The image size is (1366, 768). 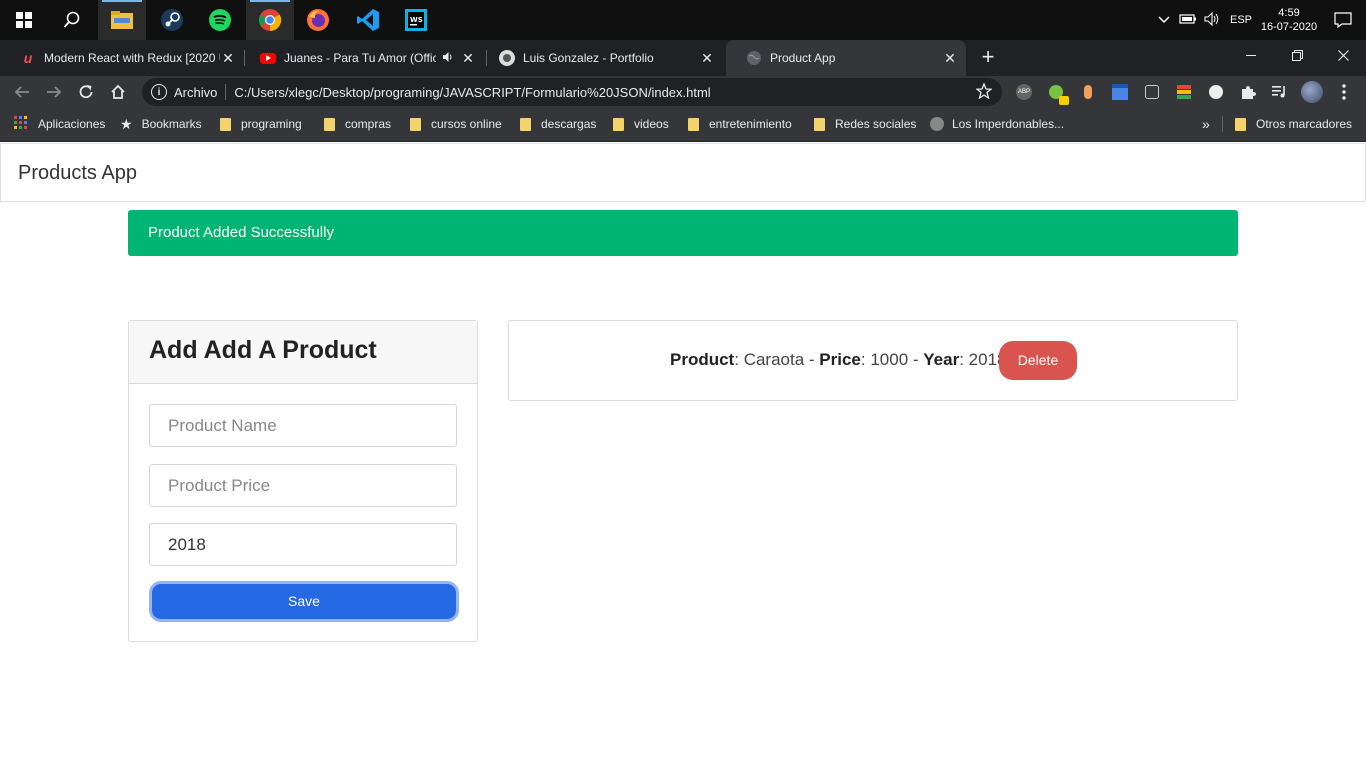 What do you see at coordinates (1304, 124) in the screenshot?
I see `bookmark-label: Otros marcadores` at bounding box center [1304, 124].